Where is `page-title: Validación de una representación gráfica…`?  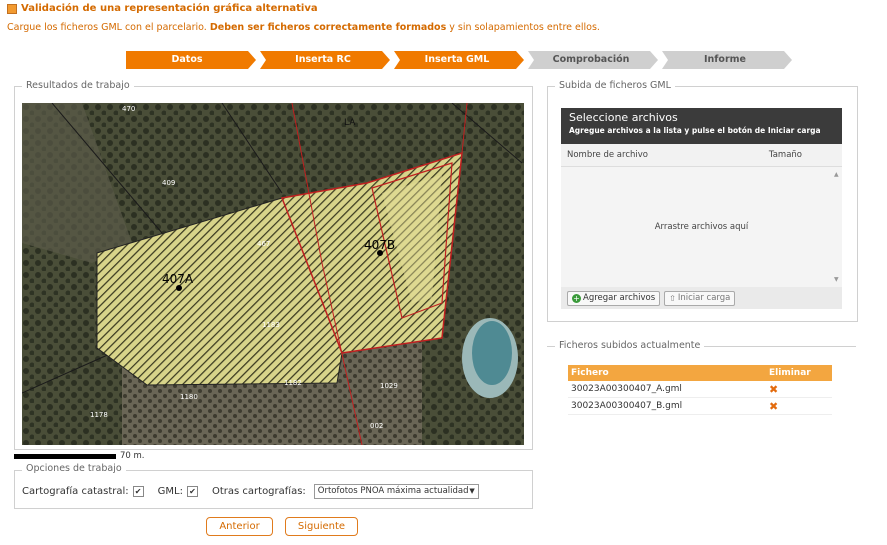
page-title: Validación de una representación gráfica… is located at coordinates (162, 8).